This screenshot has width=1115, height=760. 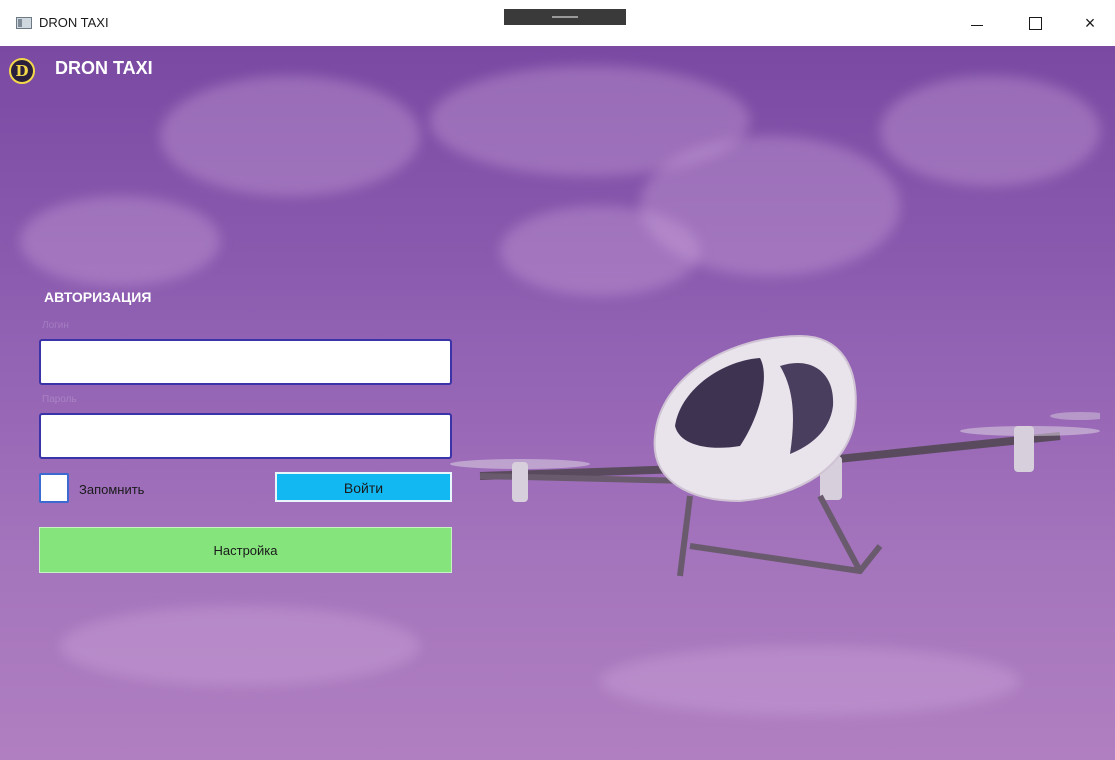 I want to click on login-input, so click(x=245, y=362).